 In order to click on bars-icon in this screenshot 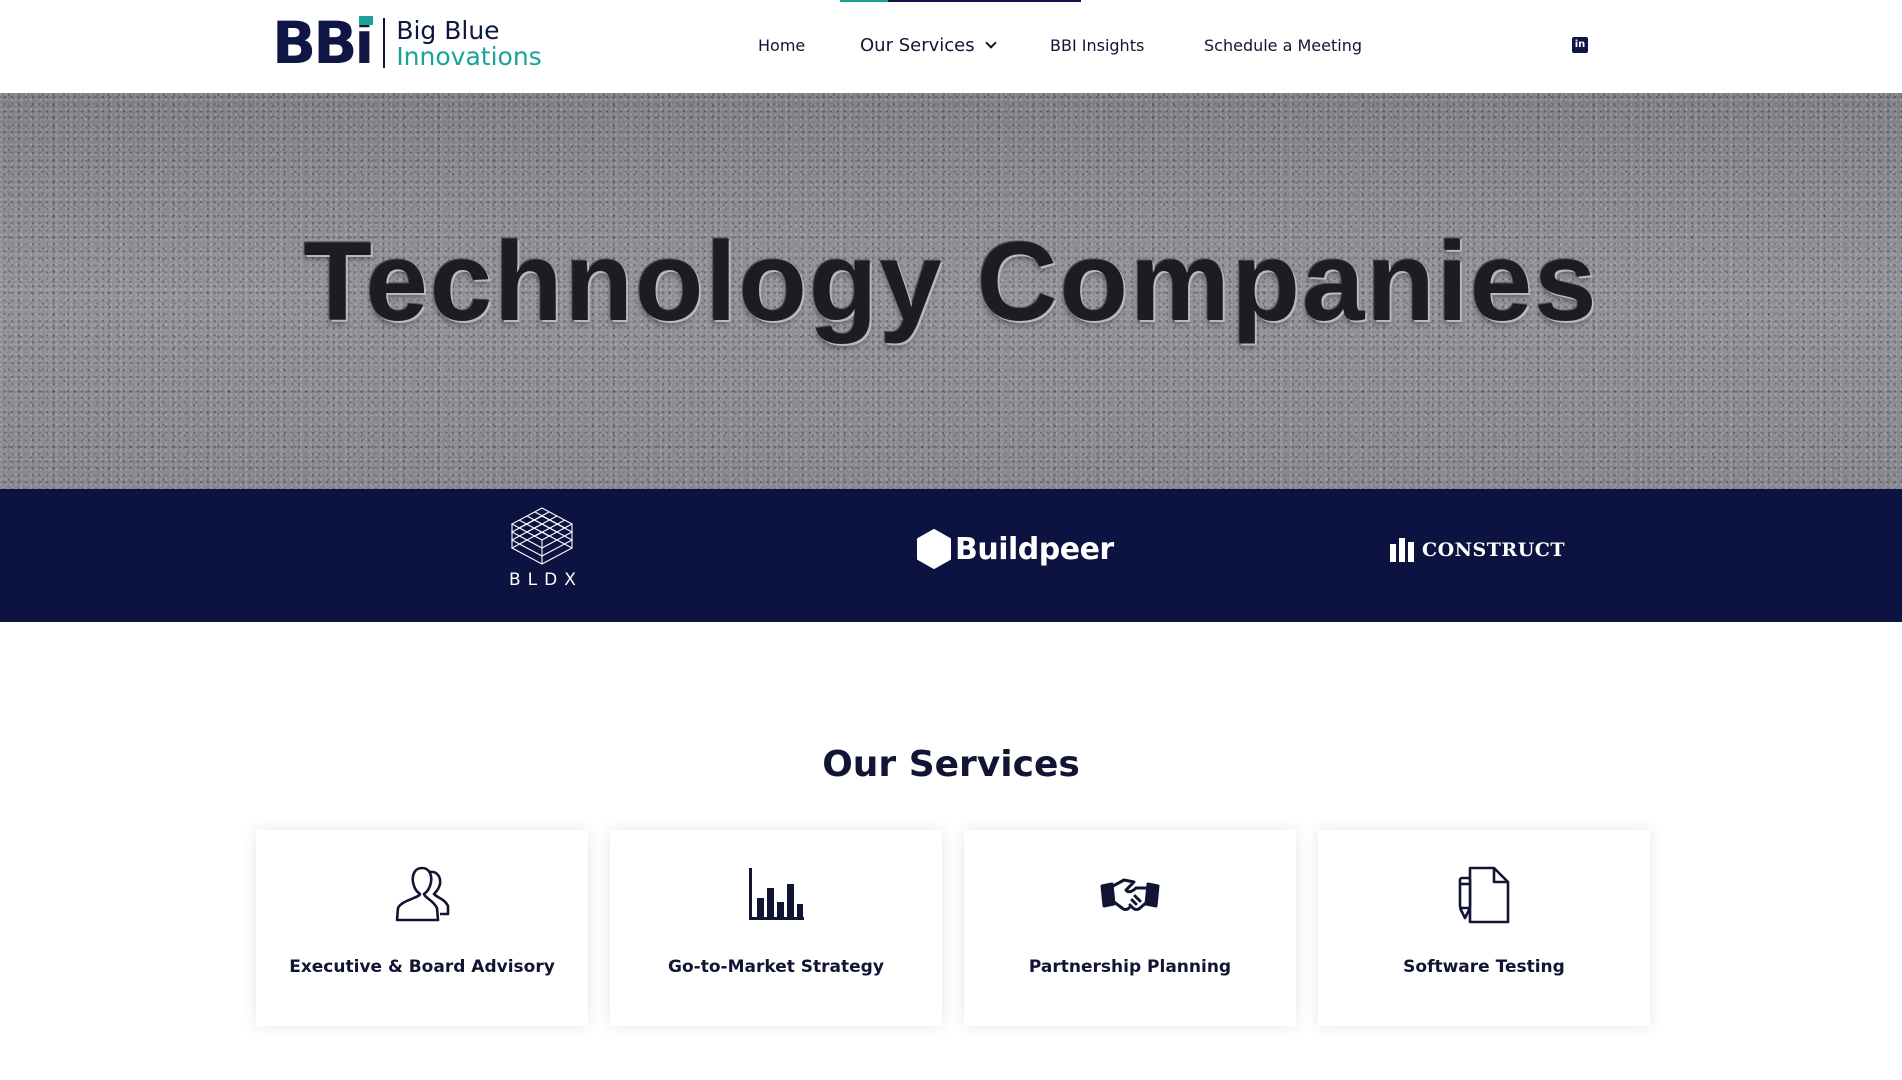, I will do `click(1402, 550)`.